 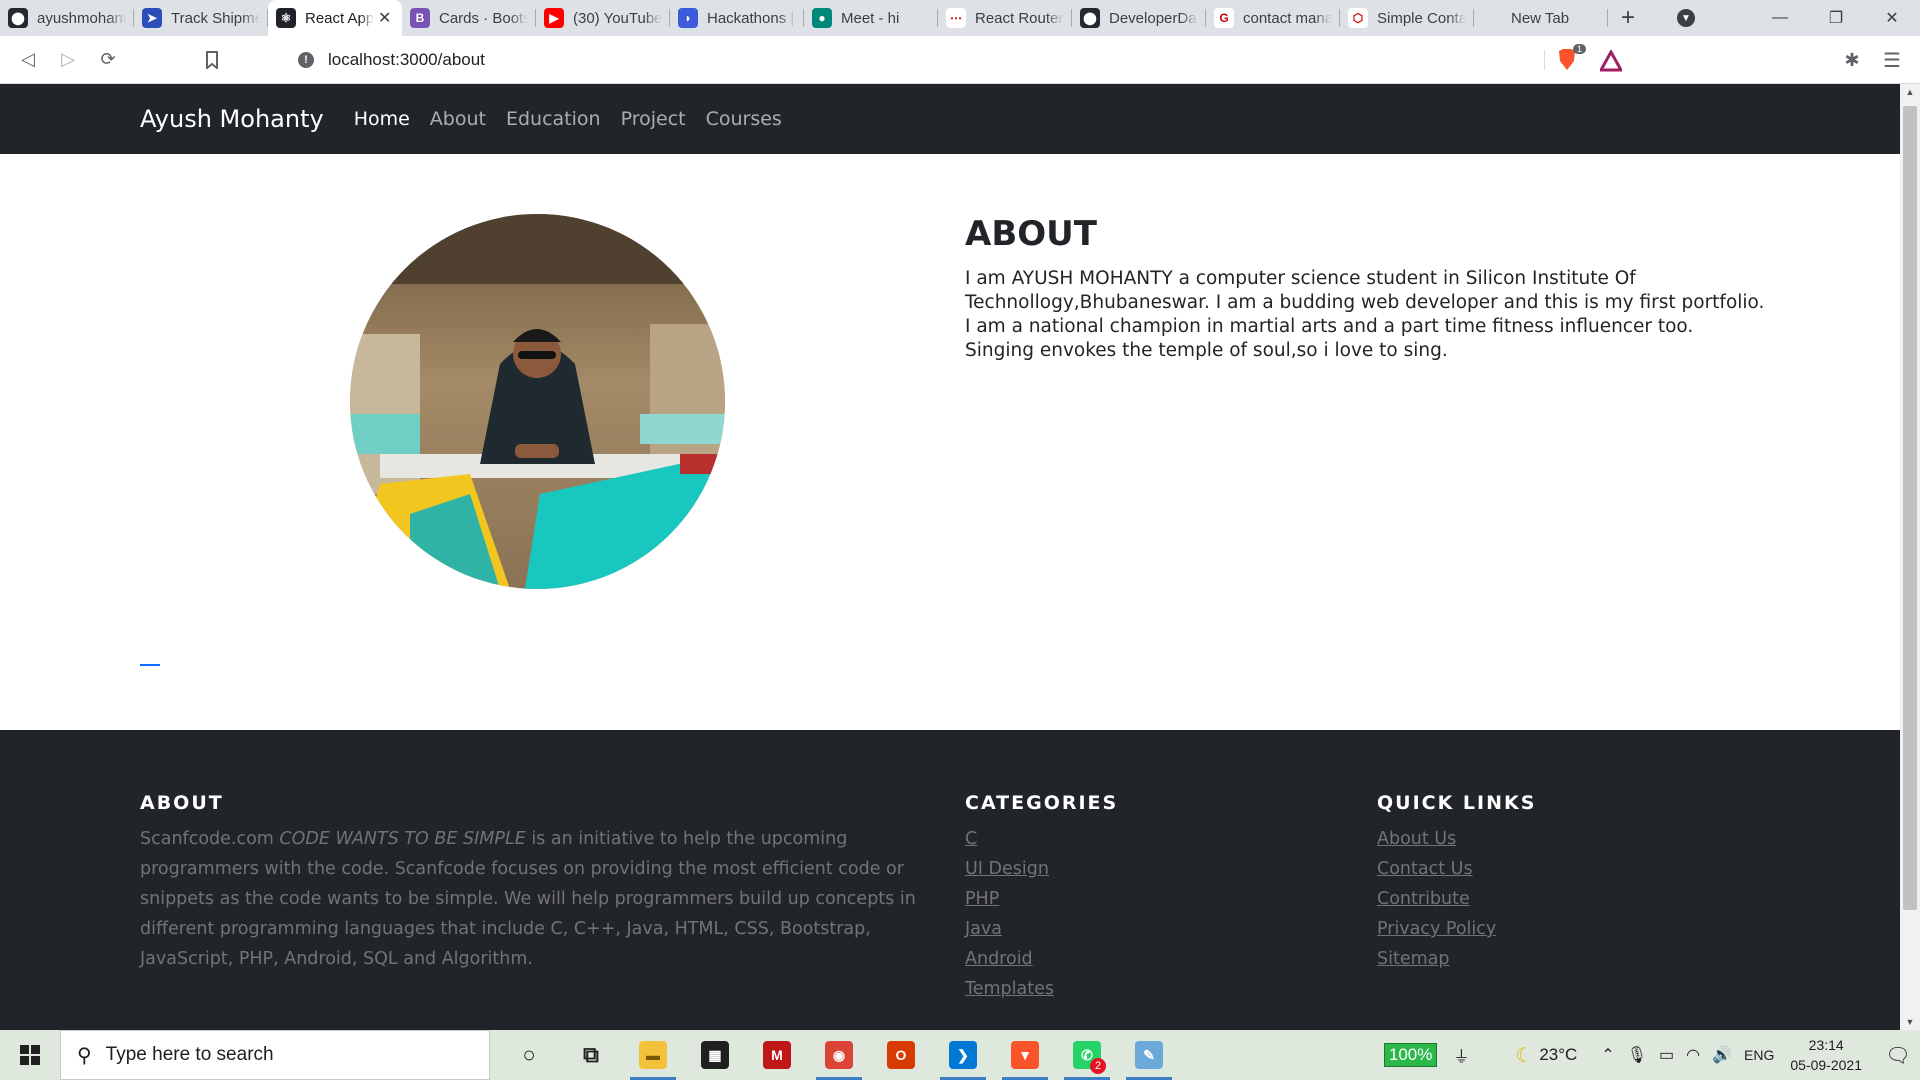 What do you see at coordinates (1666, 1055) in the screenshot?
I see `battery-icon: ▭` at bounding box center [1666, 1055].